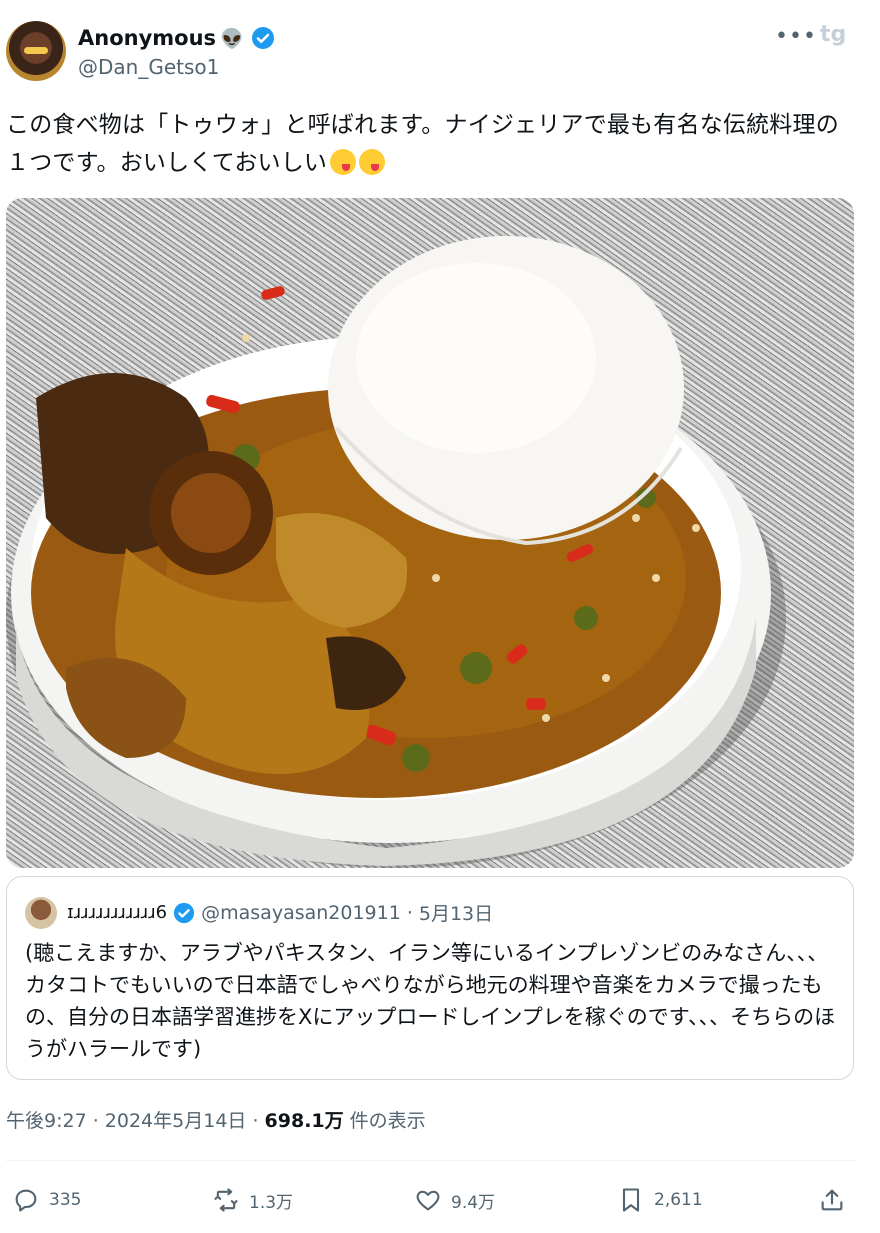 This screenshot has width=880, height=1233. Describe the element at coordinates (456, 912) in the screenshot. I see `quote-date: 5月13日` at that location.